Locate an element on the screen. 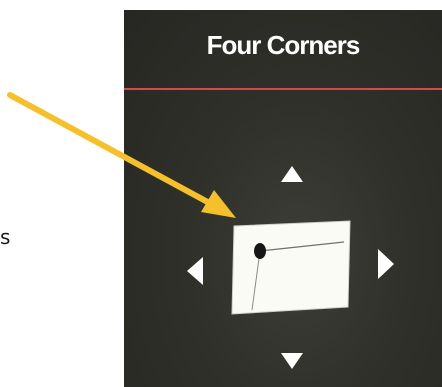  selected-corner-marker is located at coordinates (260, 251).